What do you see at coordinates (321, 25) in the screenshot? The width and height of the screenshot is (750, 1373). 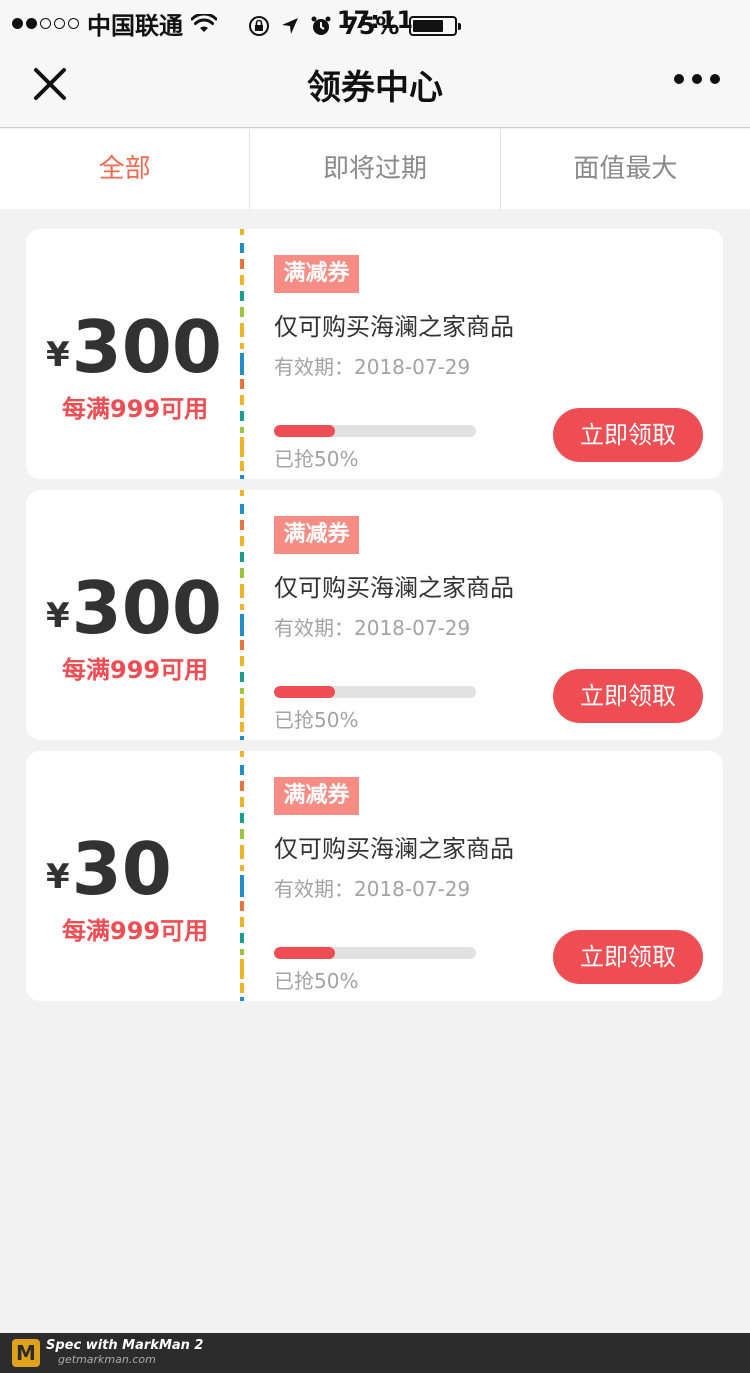 I see `alarm-icon` at bounding box center [321, 25].